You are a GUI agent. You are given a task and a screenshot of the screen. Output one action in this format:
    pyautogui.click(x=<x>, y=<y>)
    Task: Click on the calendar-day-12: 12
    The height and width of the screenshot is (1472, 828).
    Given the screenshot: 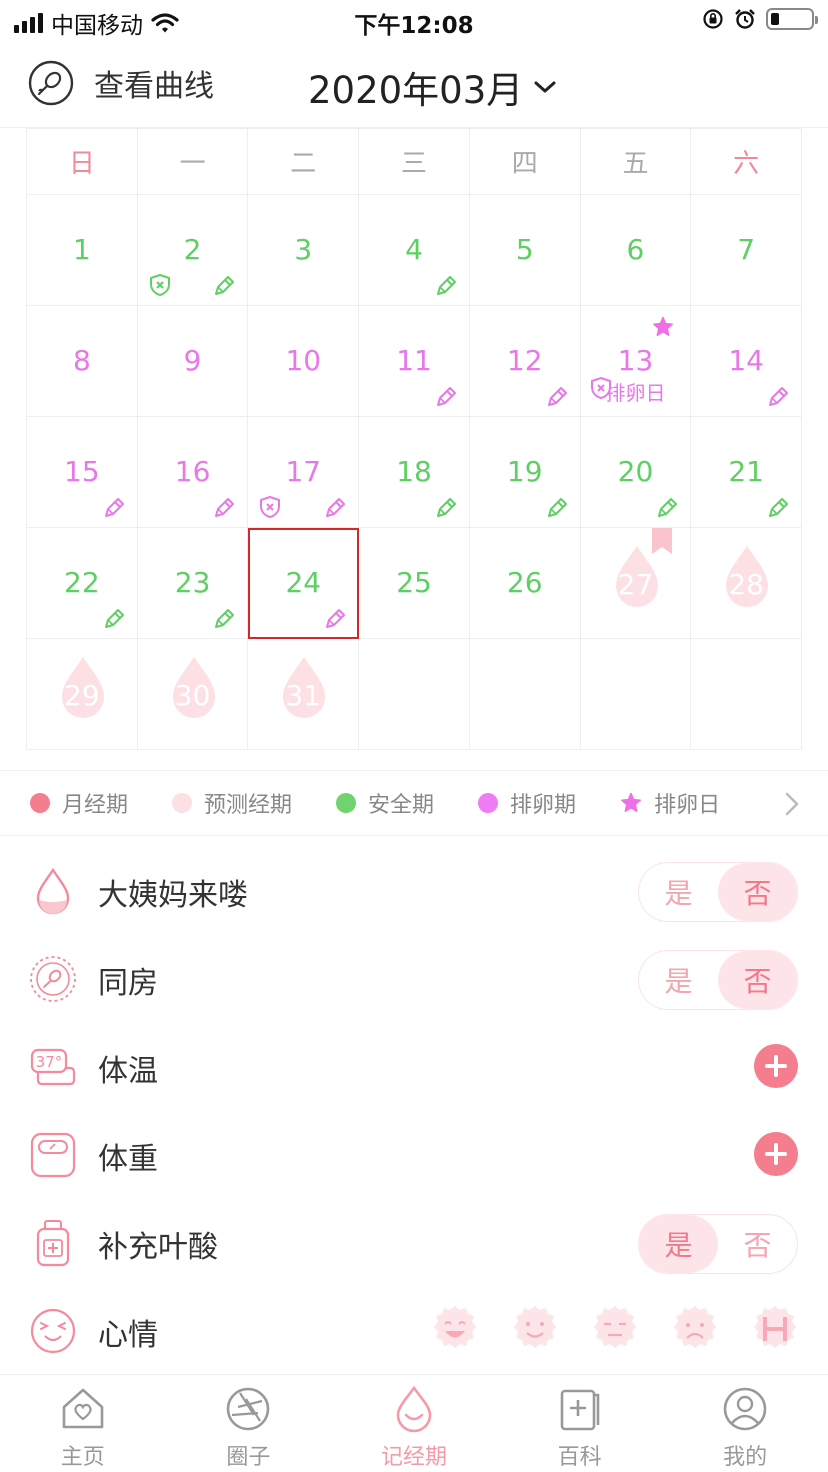 What is the action you would take?
    pyautogui.click(x=525, y=361)
    